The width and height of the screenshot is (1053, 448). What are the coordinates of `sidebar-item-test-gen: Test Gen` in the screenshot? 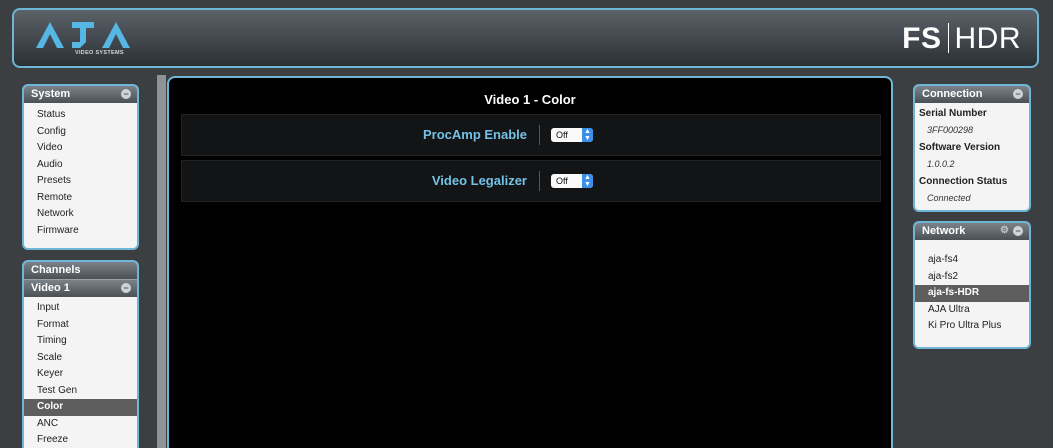 It's located at (80, 391).